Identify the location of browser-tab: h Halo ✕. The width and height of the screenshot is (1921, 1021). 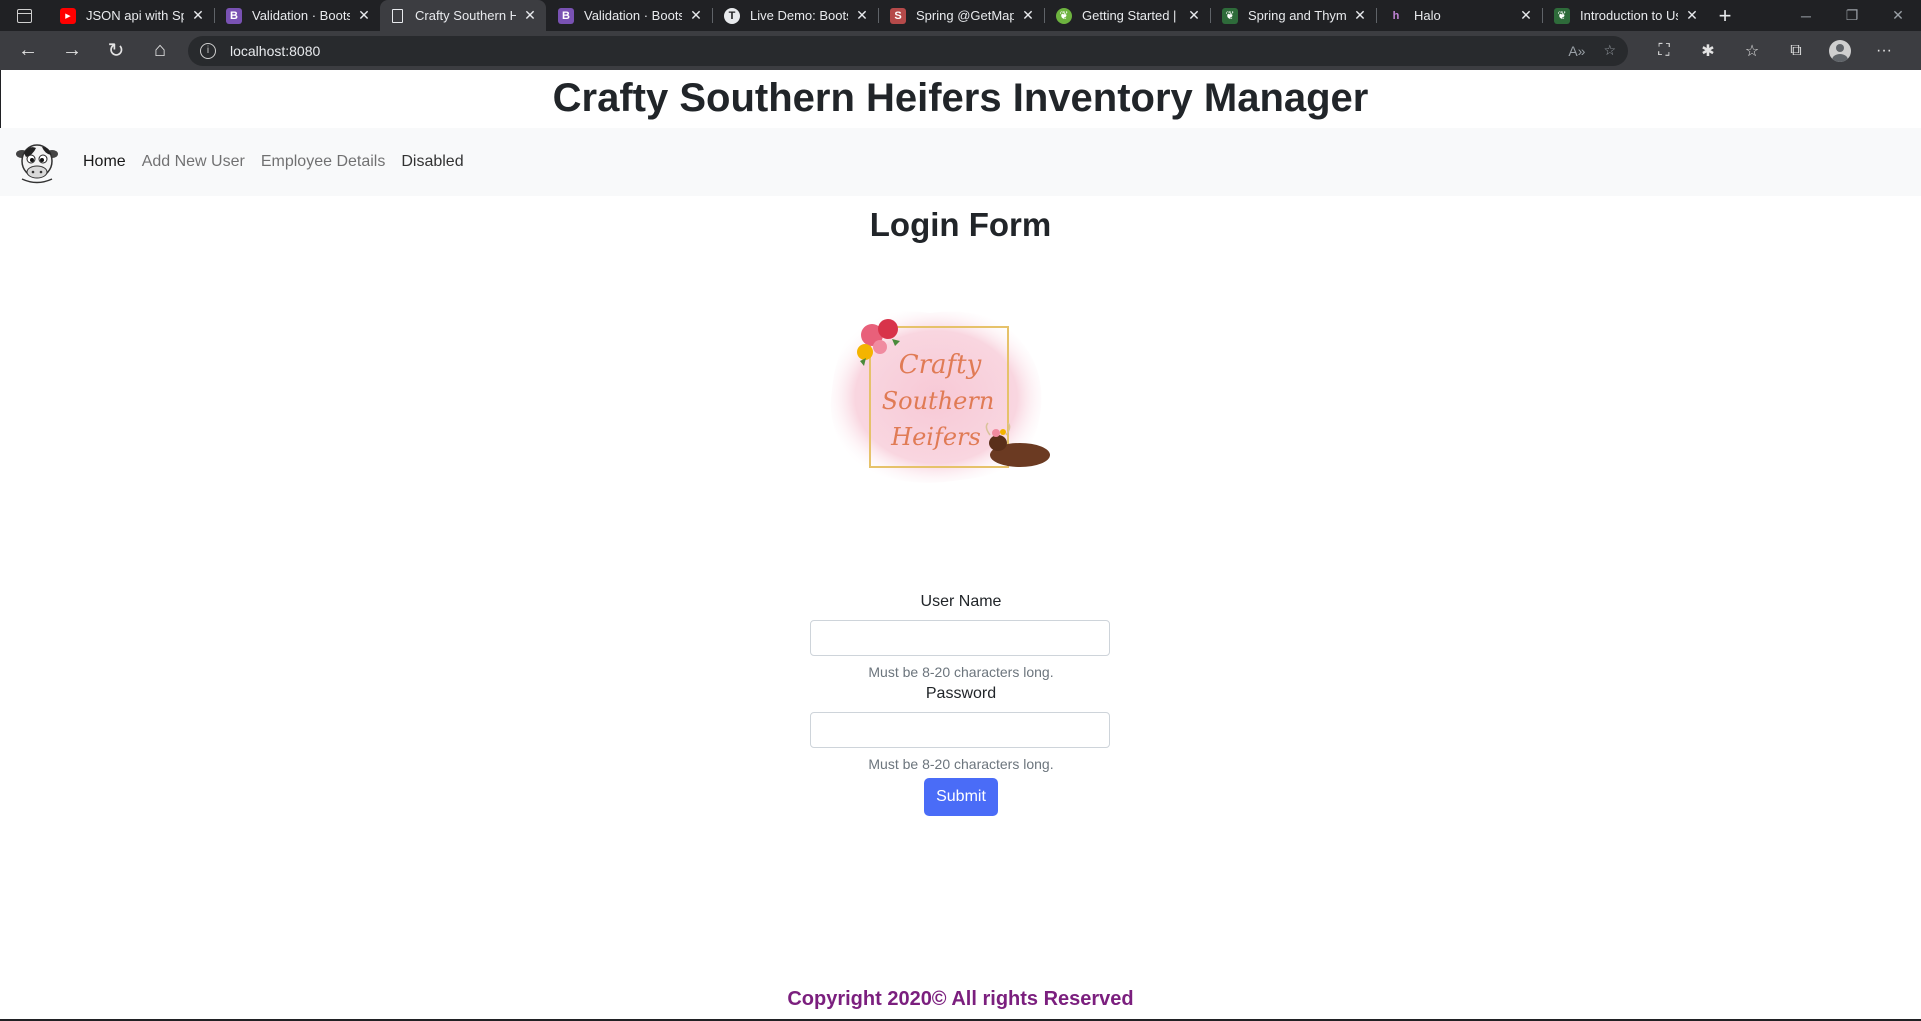
(1459, 15).